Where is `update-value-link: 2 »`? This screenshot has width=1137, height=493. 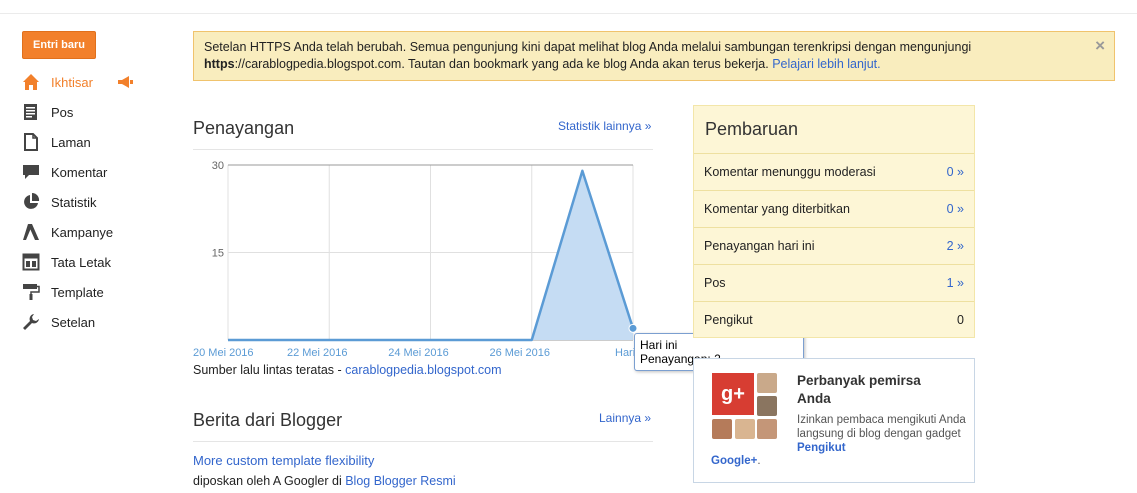
update-value-link: 2 » is located at coordinates (955, 246).